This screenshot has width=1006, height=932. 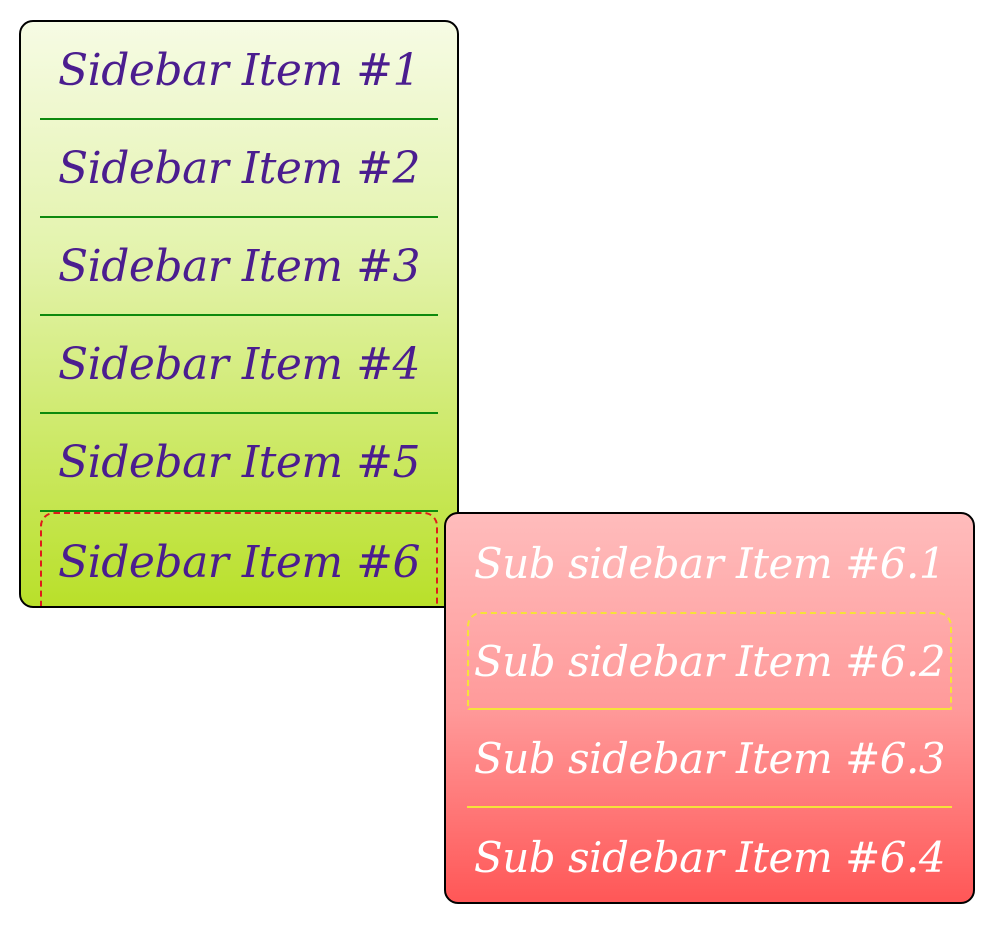 I want to click on sidebar-item-6: Sidebar Item #6, so click(x=239, y=559).